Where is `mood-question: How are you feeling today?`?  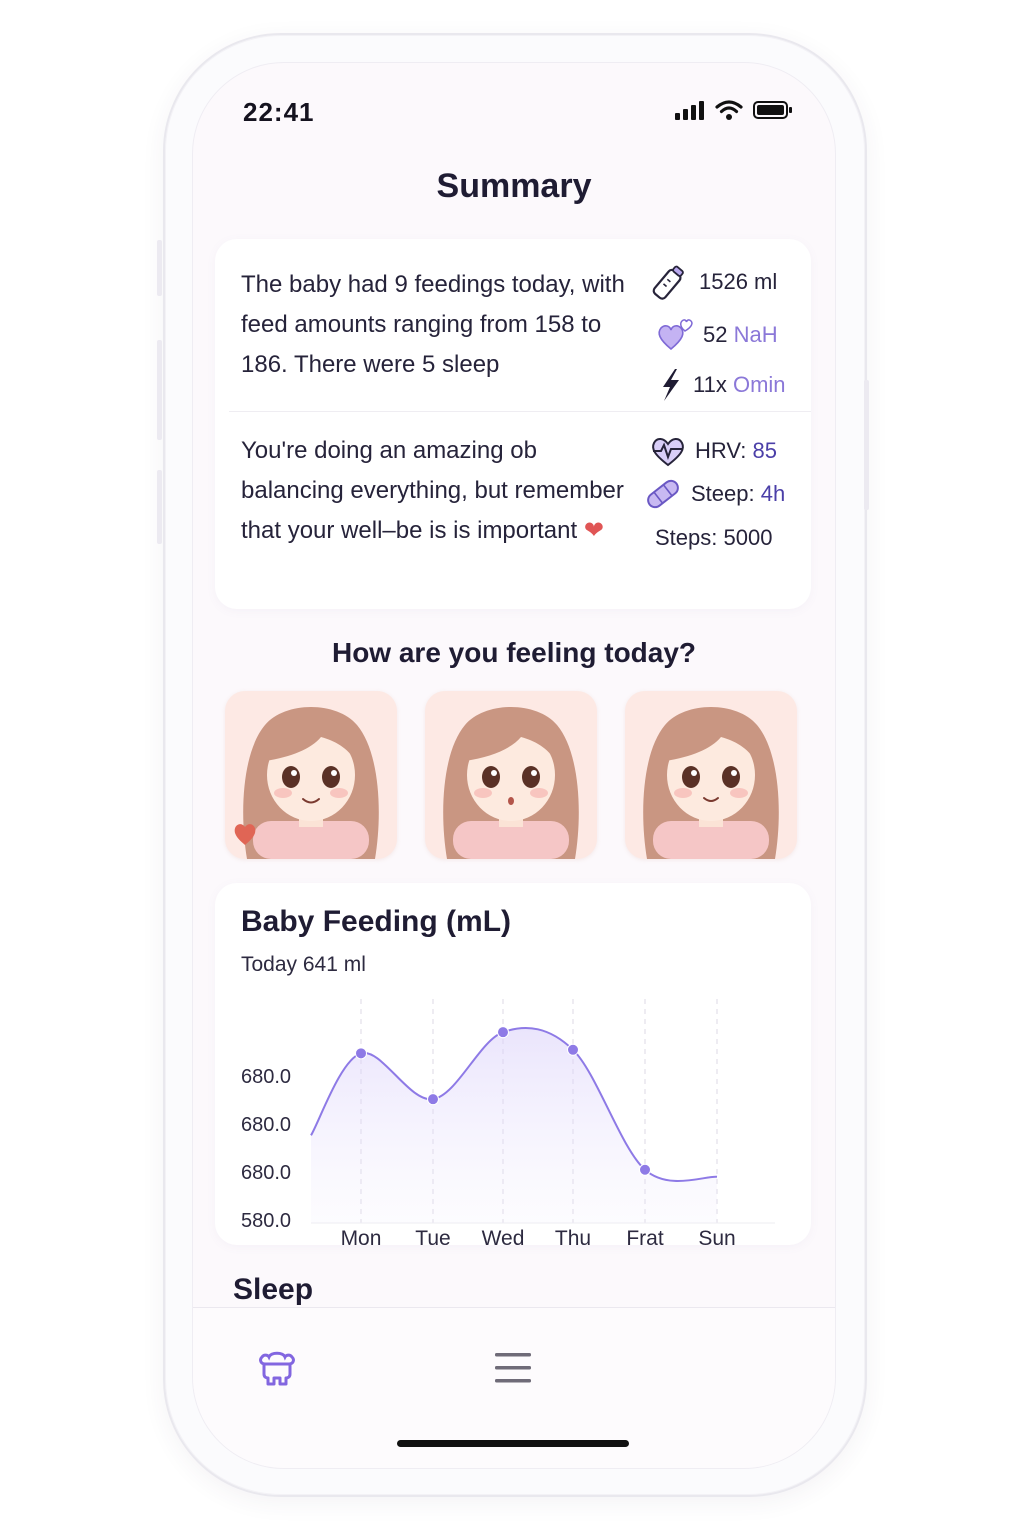
mood-question: How are you feeling today? is located at coordinates (514, 652).